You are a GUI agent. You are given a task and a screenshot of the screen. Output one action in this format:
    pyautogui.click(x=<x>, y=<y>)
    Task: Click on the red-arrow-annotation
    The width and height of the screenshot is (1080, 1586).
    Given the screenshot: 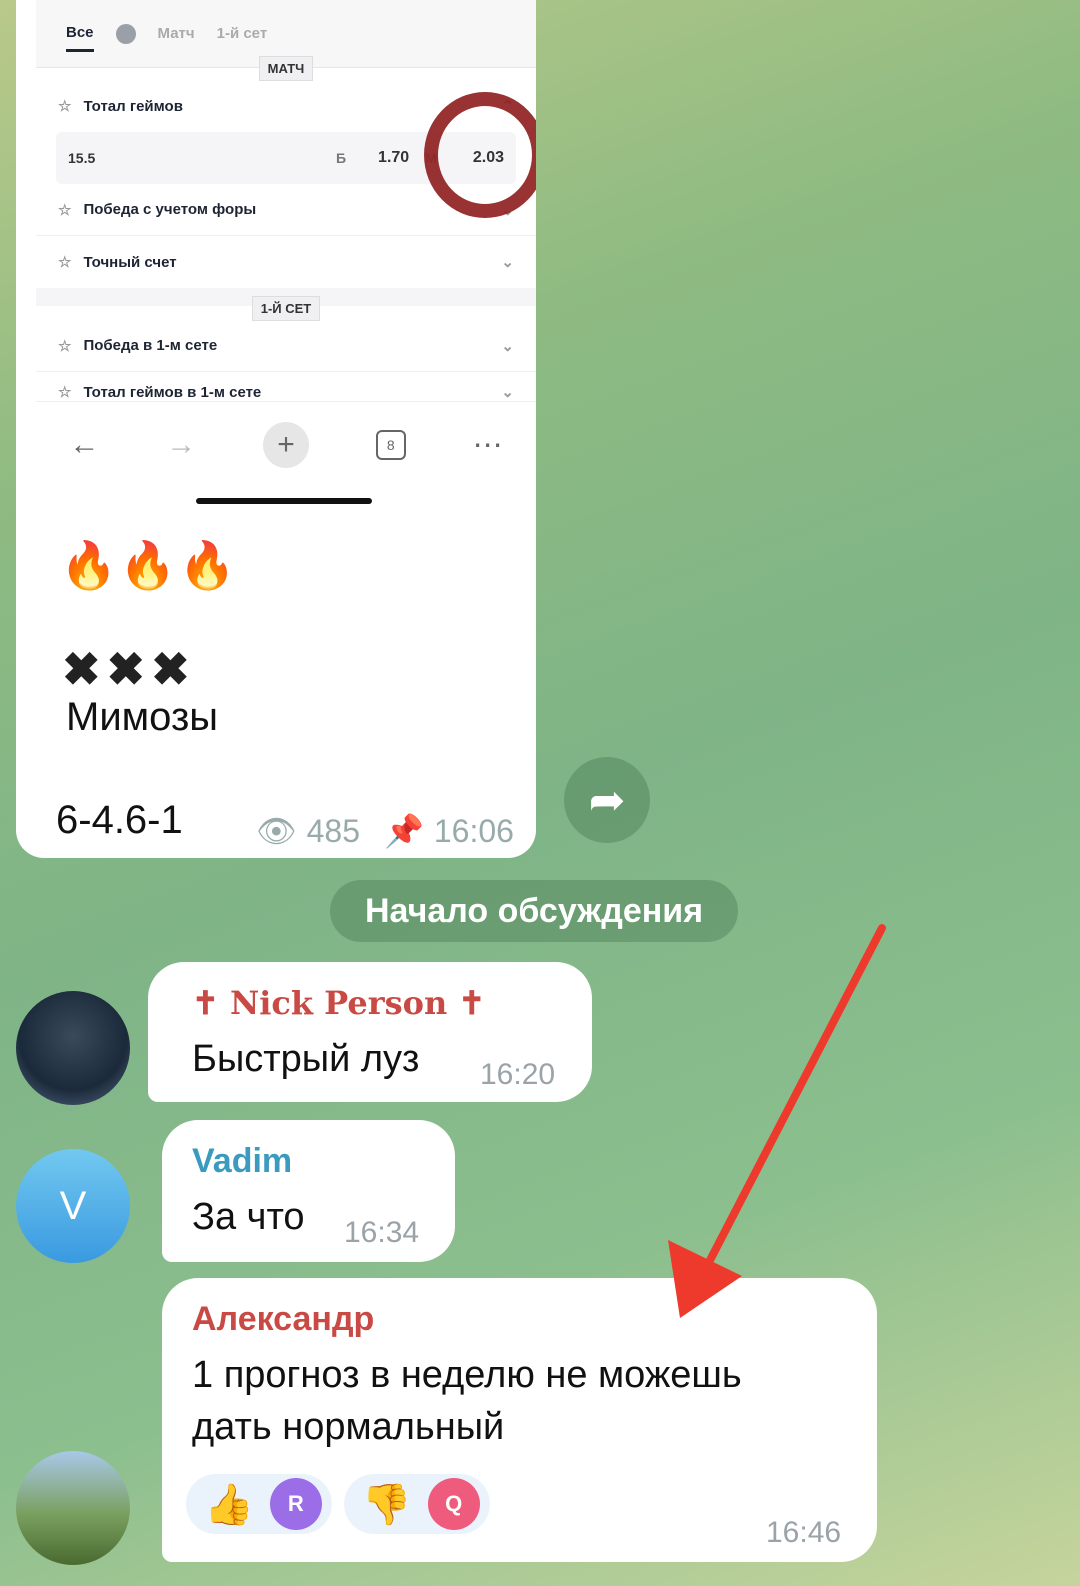 What is the action you would take?
    pyautogui.click(x=777, y=1121)
    